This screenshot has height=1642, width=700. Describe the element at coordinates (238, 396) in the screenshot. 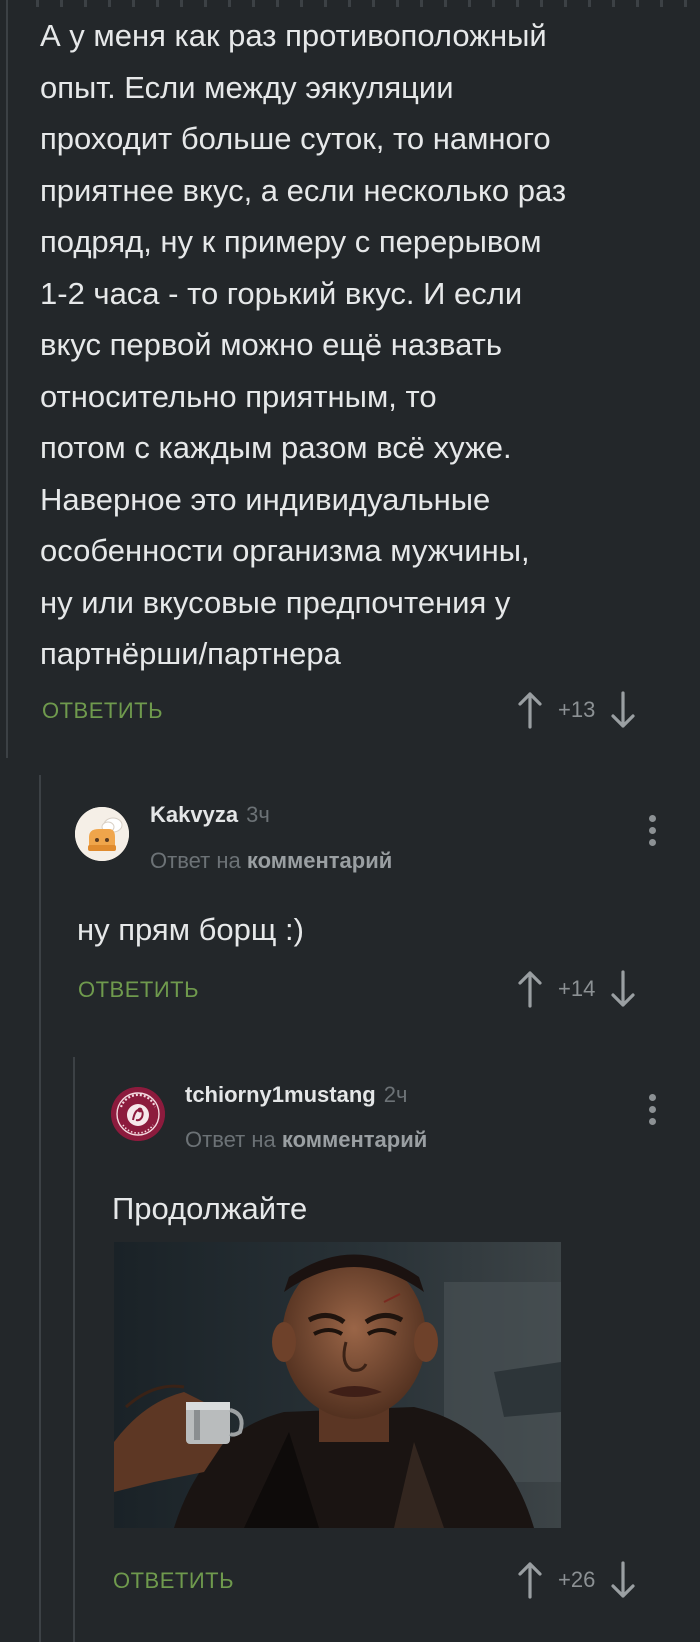

I see `comment-line: относительно приятным, то` at that location.